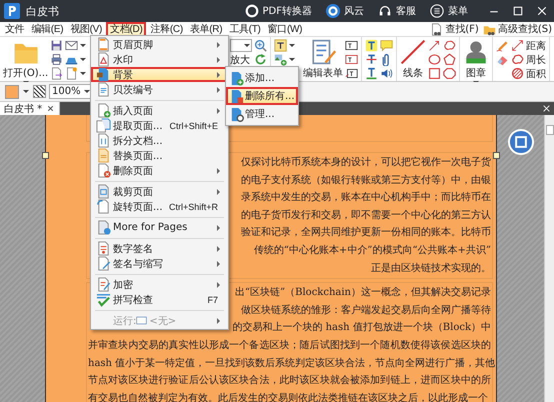  What do you see at coordinates (449, 45) in the screenshot?
I see `cloud-shape-icon` at bounding box center [449, 45].